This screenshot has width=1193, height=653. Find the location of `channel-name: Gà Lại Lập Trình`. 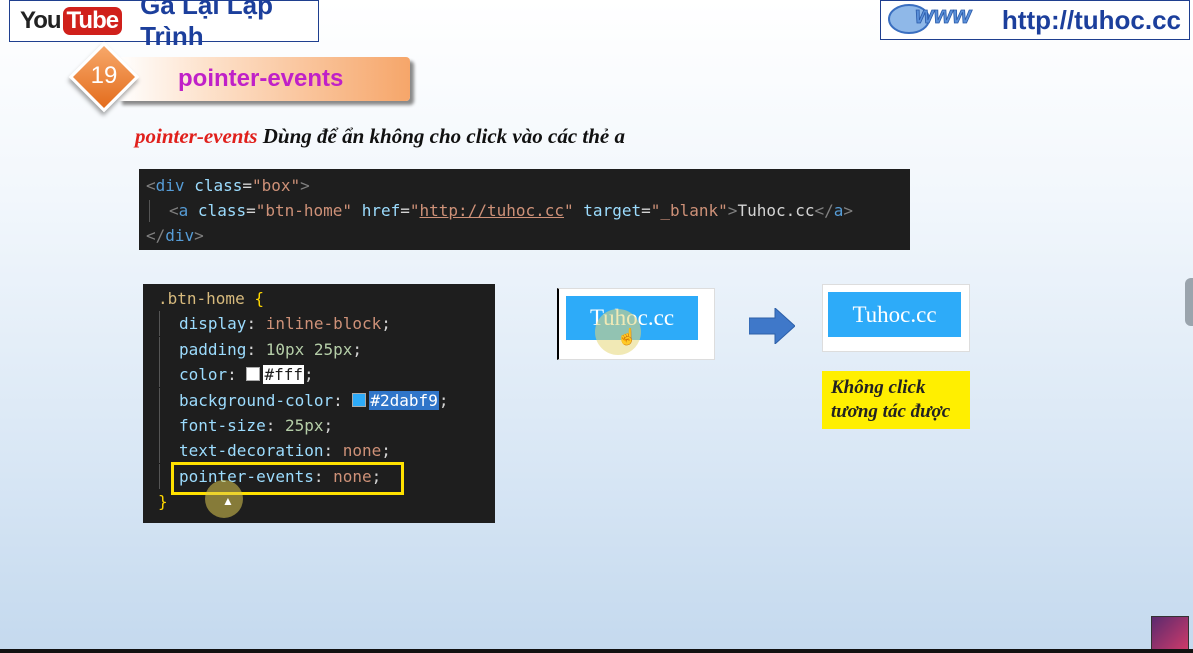

channel-name: Gà Lại Lập Trình is located at coordinates (207, 25).